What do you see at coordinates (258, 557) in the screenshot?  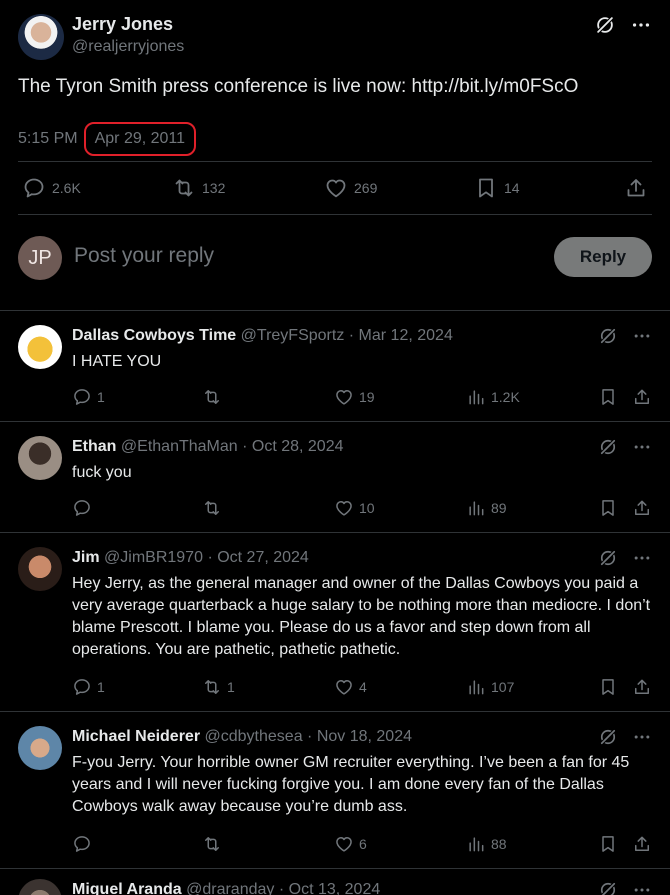 I see `reply-date: · Oct 27, 2024` at bounding box center [258, 557].